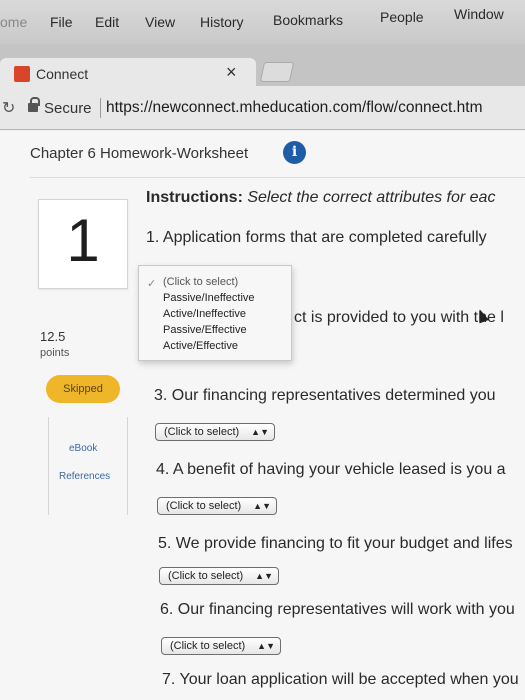 Image resolution: width=525 pixels, height=700 pixels. I want to click on dropdown-option: Passive/Ineffective, so click(209, 298).